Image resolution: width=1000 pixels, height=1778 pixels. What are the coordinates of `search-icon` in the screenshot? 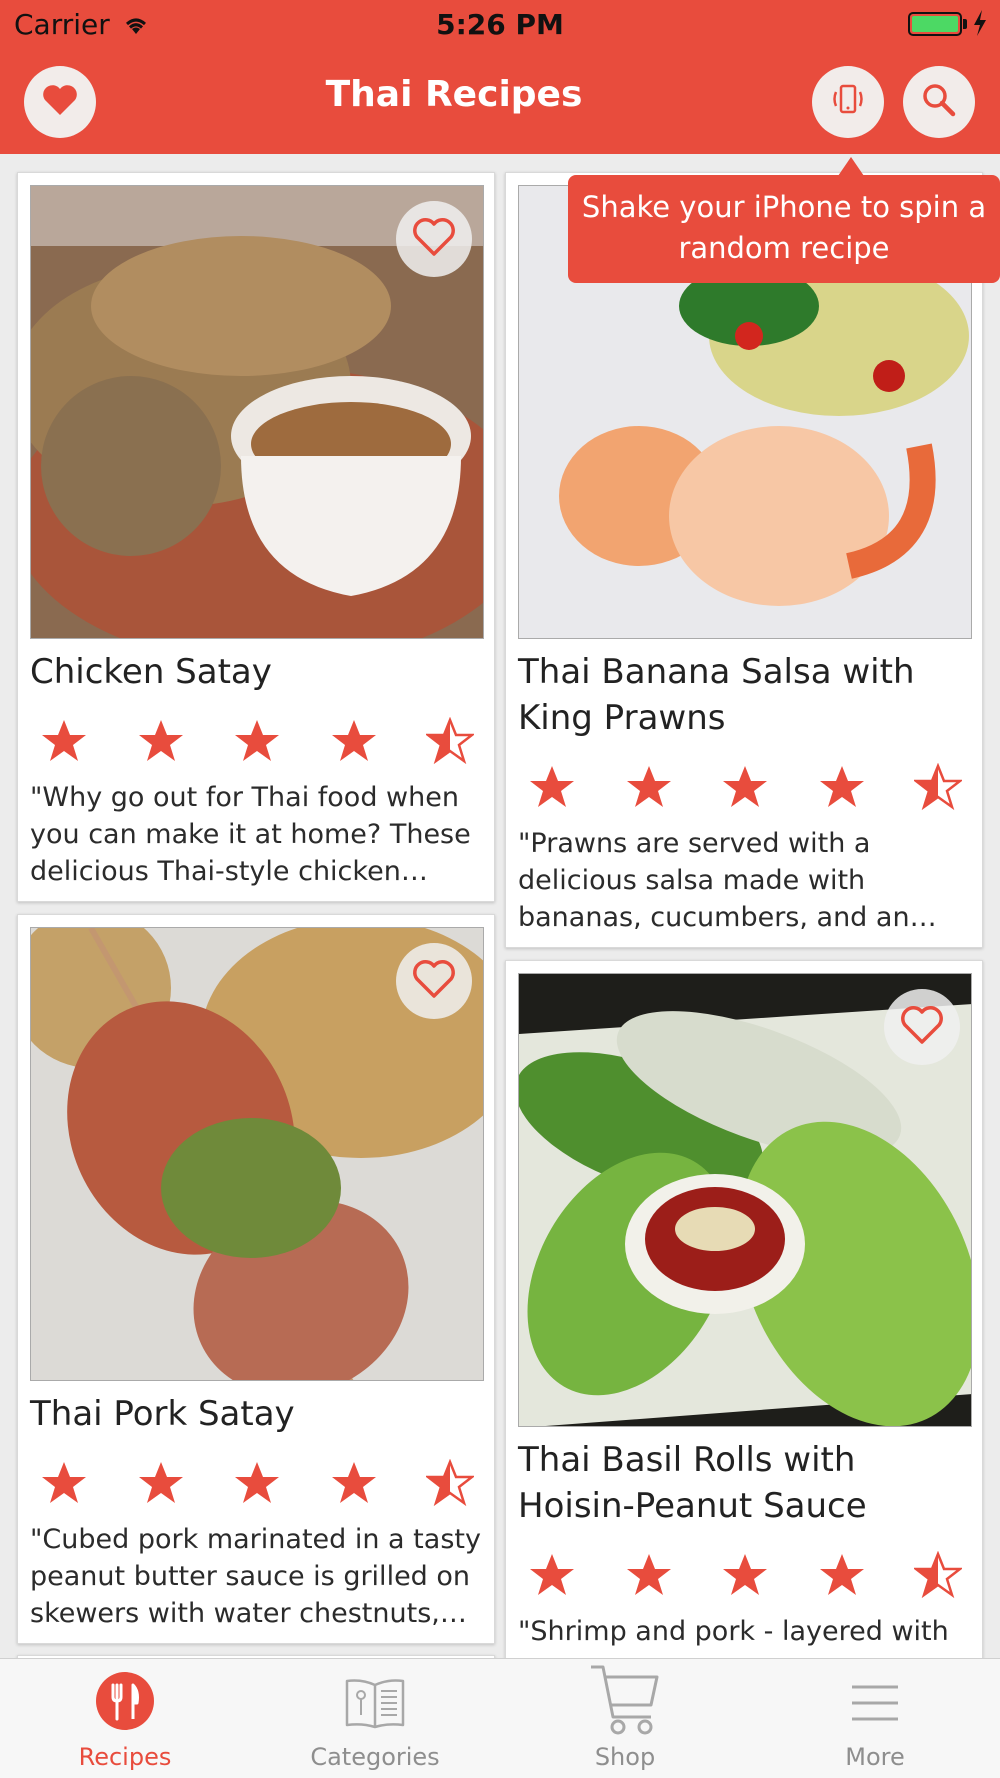 It's located at (939, 102).